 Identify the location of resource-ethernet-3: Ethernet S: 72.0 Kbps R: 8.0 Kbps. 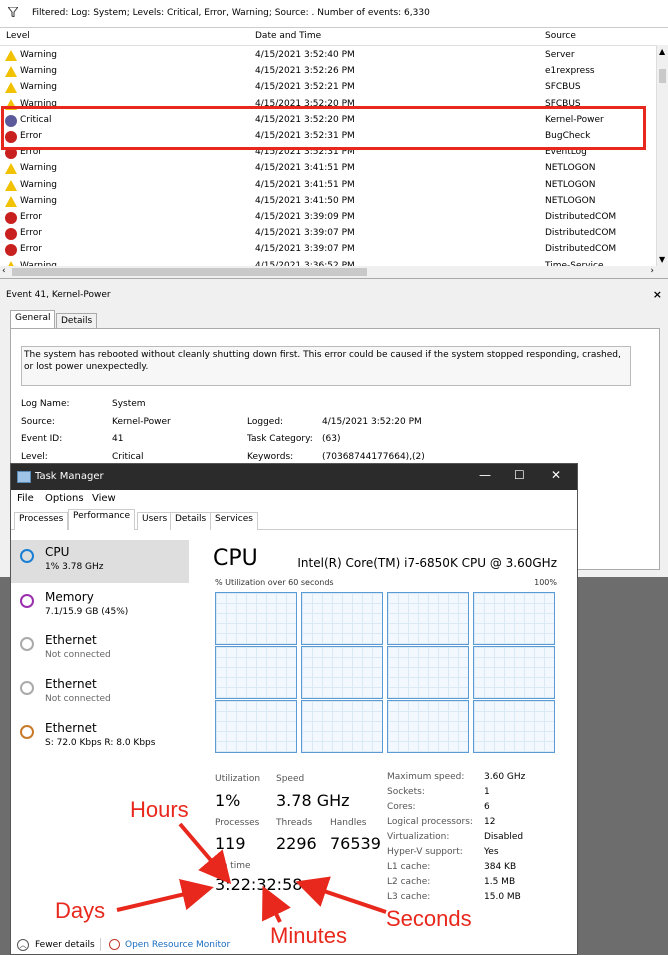
(100, 737).